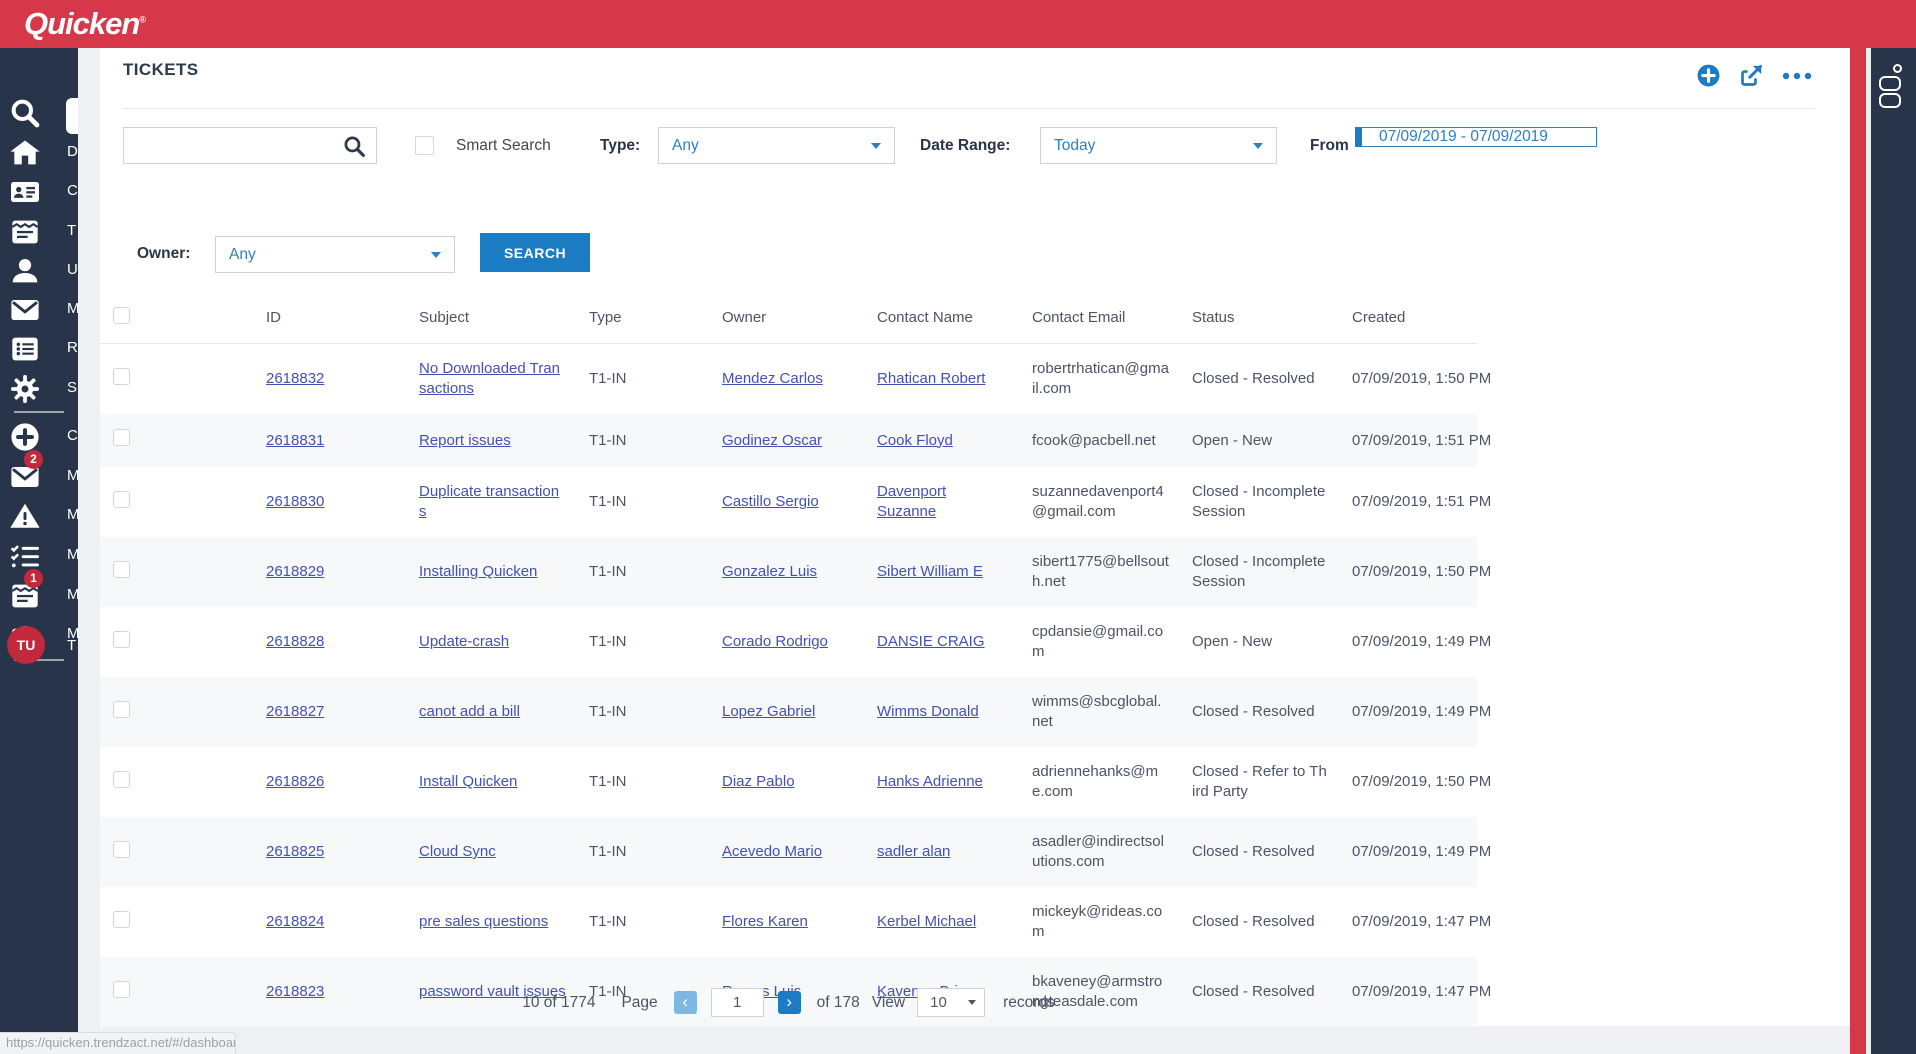 This screenshot has width=1916, height=1054. Describe the element at coordinates (26, 645) in the screenshot. I see `user-avatar: TU` at that location.